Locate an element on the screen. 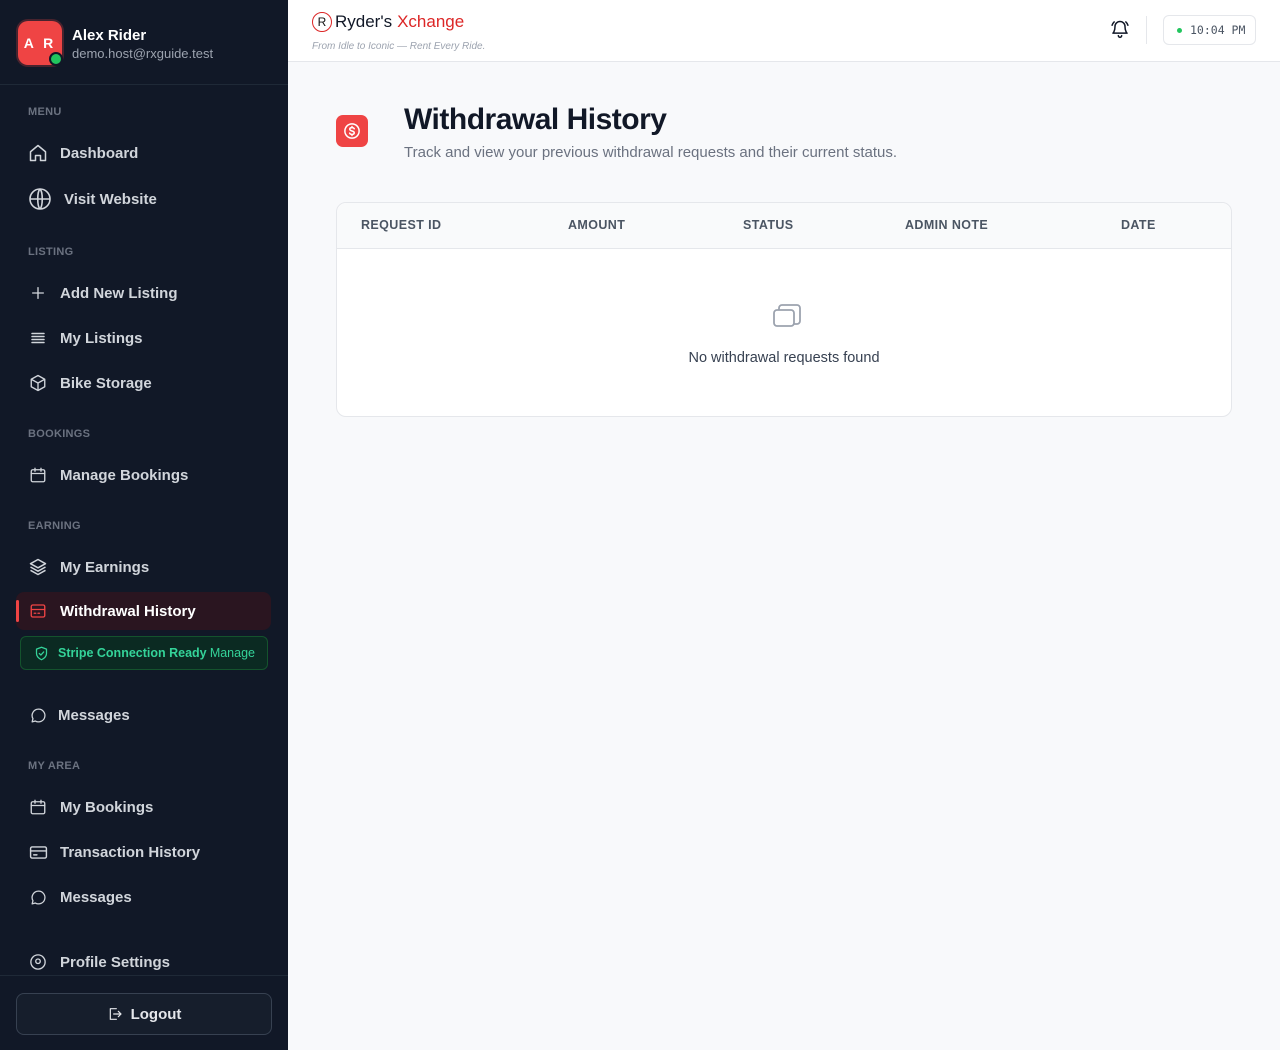  table-header: REQUEST ID AMOUNT STATUS ADMIN NOTE DATE is located at coordinates (784, 226).